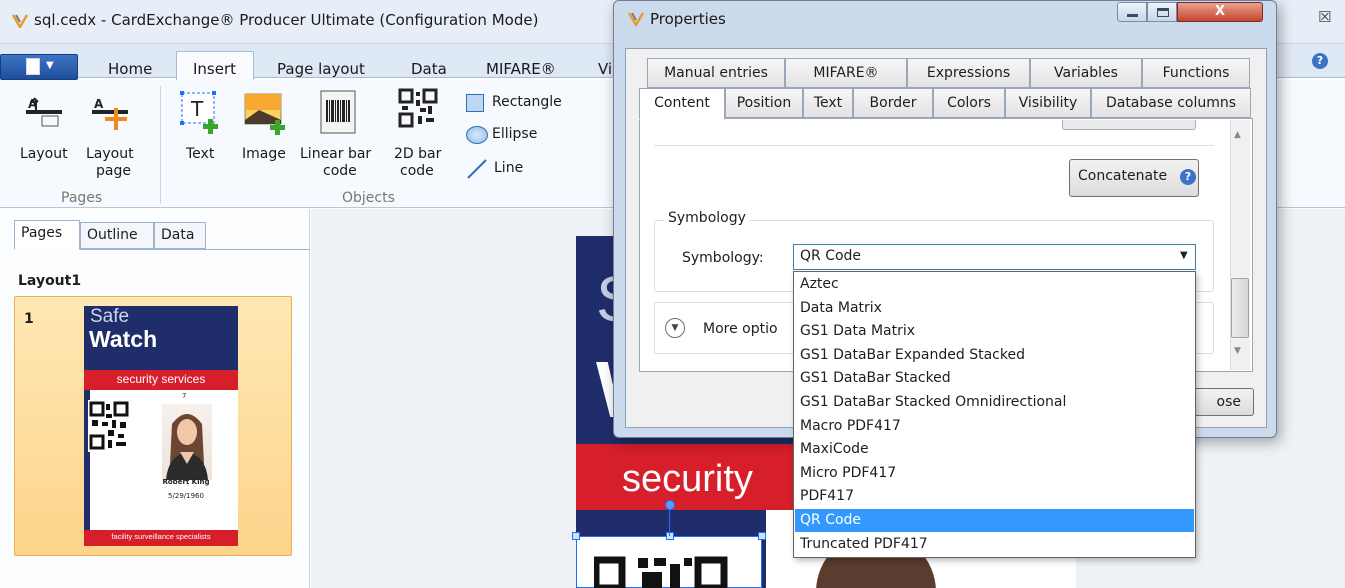 The image size is (1345, 588). I want to click on card-watch-text: Watch, so click(123, 339).